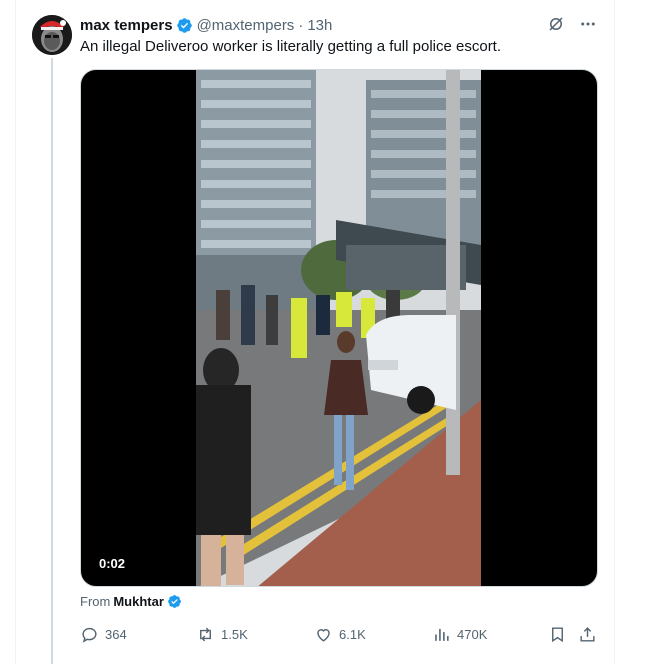  What do you see at coordinates (95, 601) in the screenshot?
I see `source-prefix: From` at bounding box center [95, 601].